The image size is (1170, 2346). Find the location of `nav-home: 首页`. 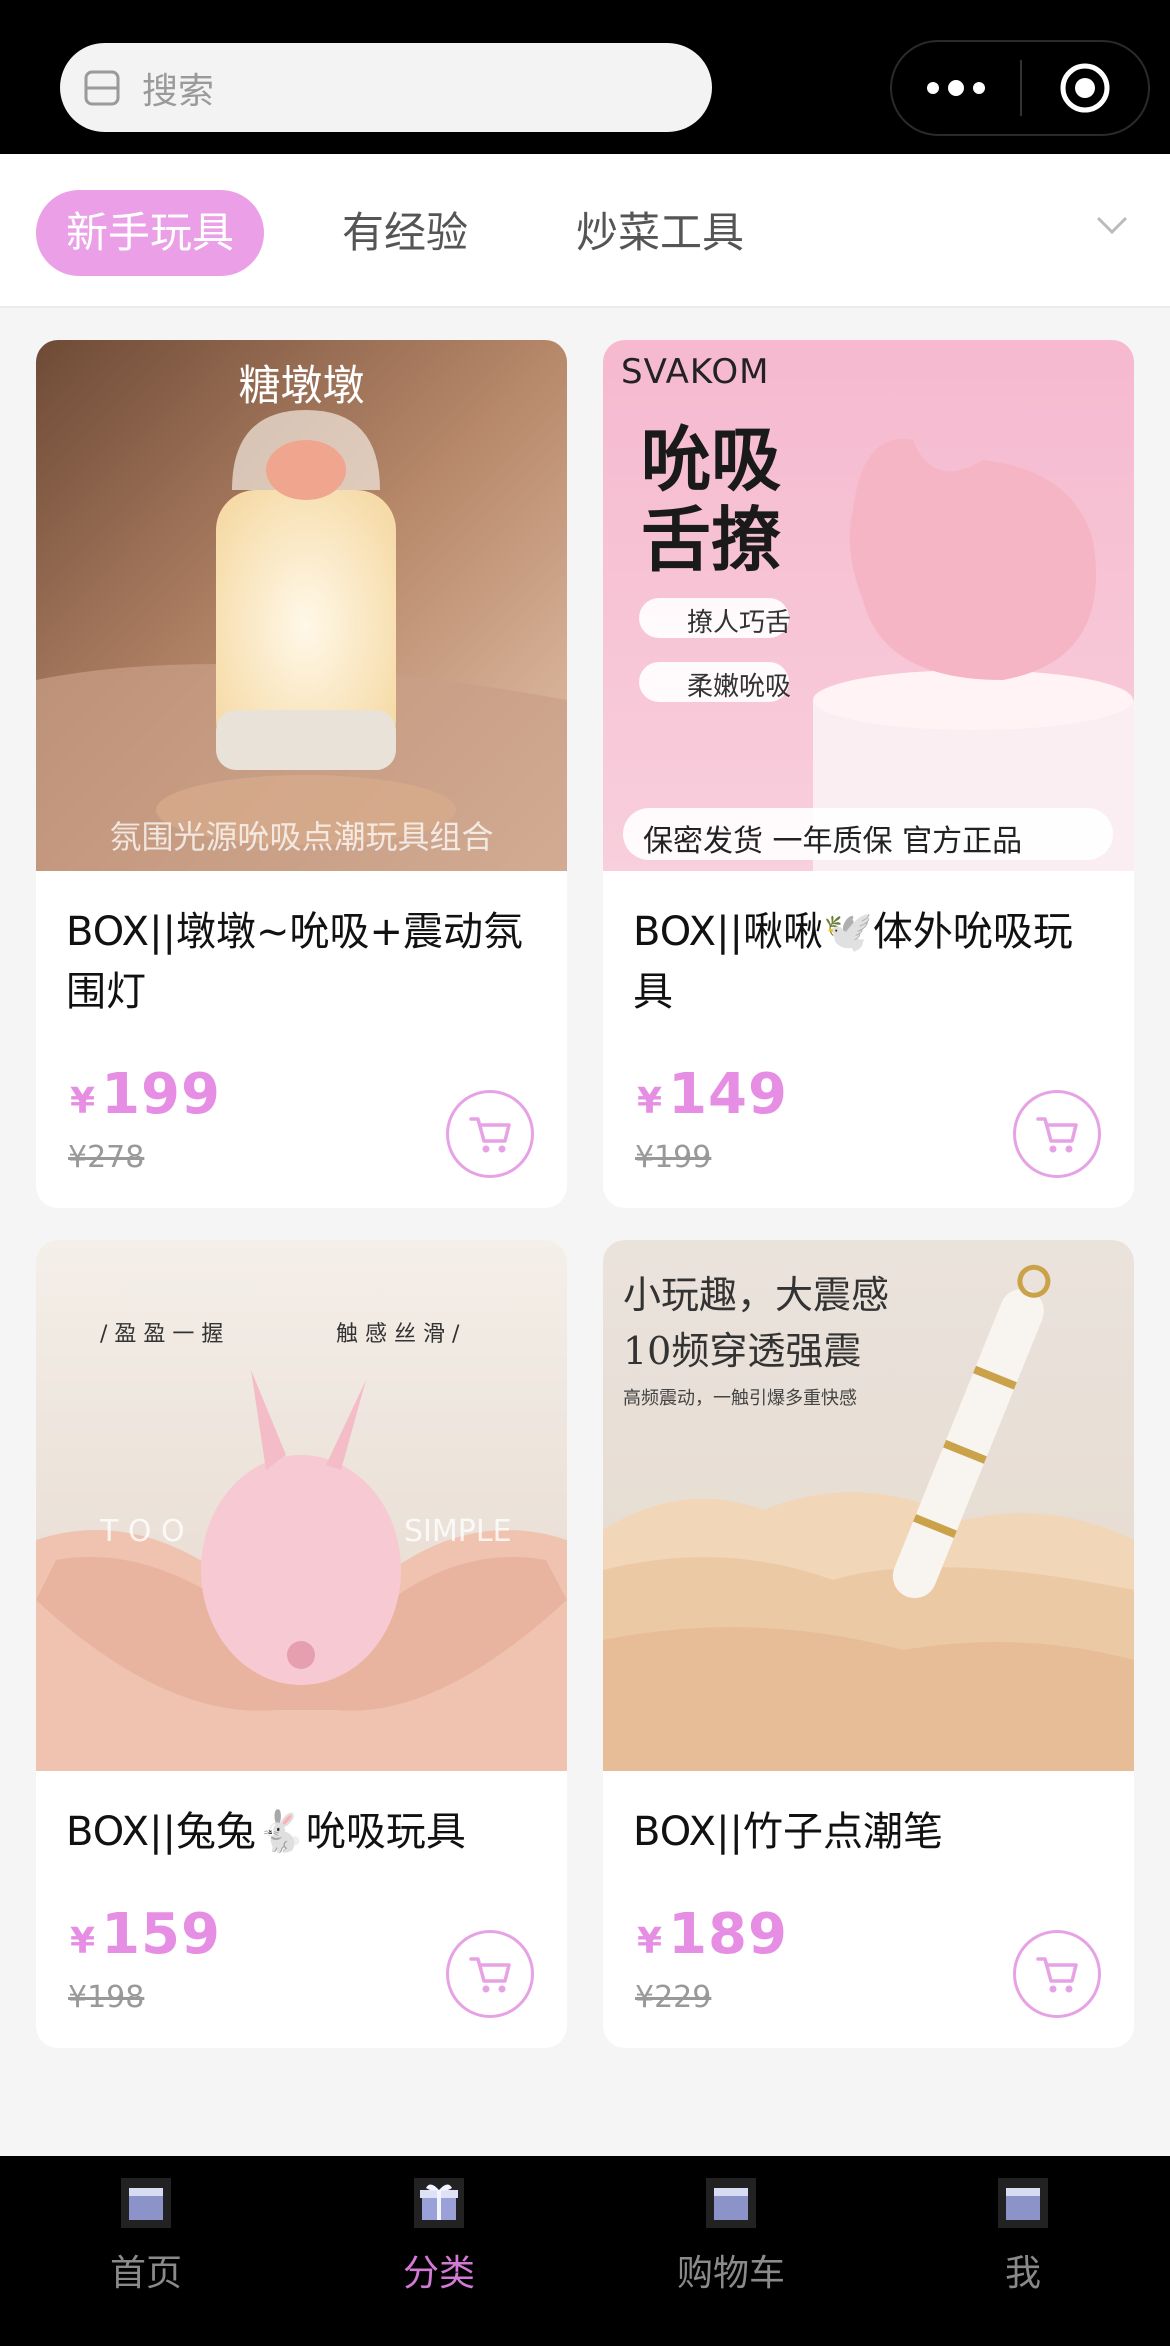

nav-home: 首页 is located at coordinates (146, 2236).